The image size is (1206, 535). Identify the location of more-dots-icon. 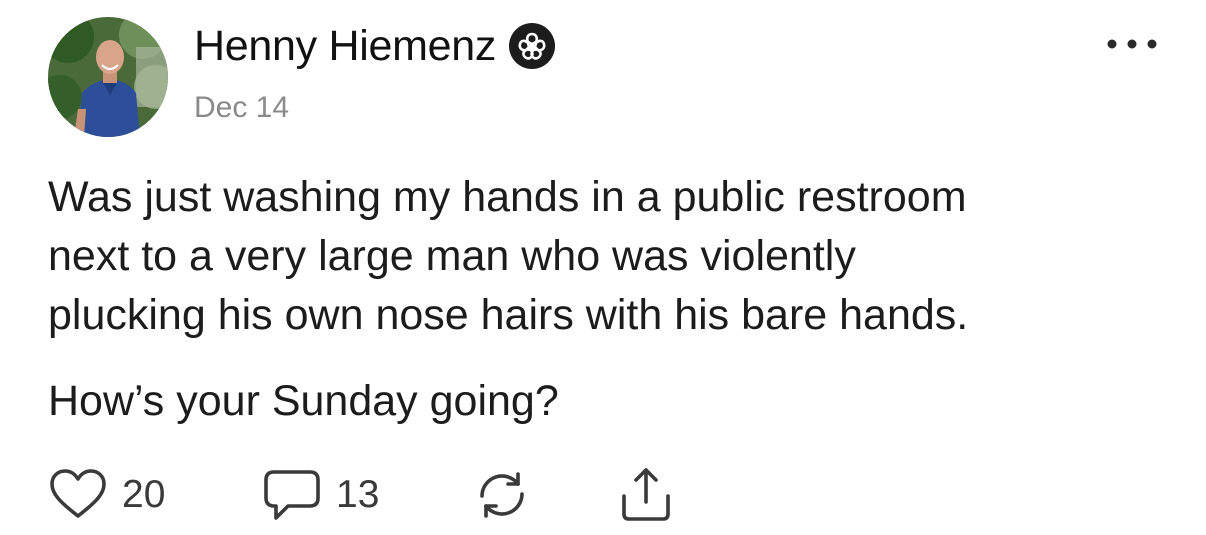
(1132, 44).